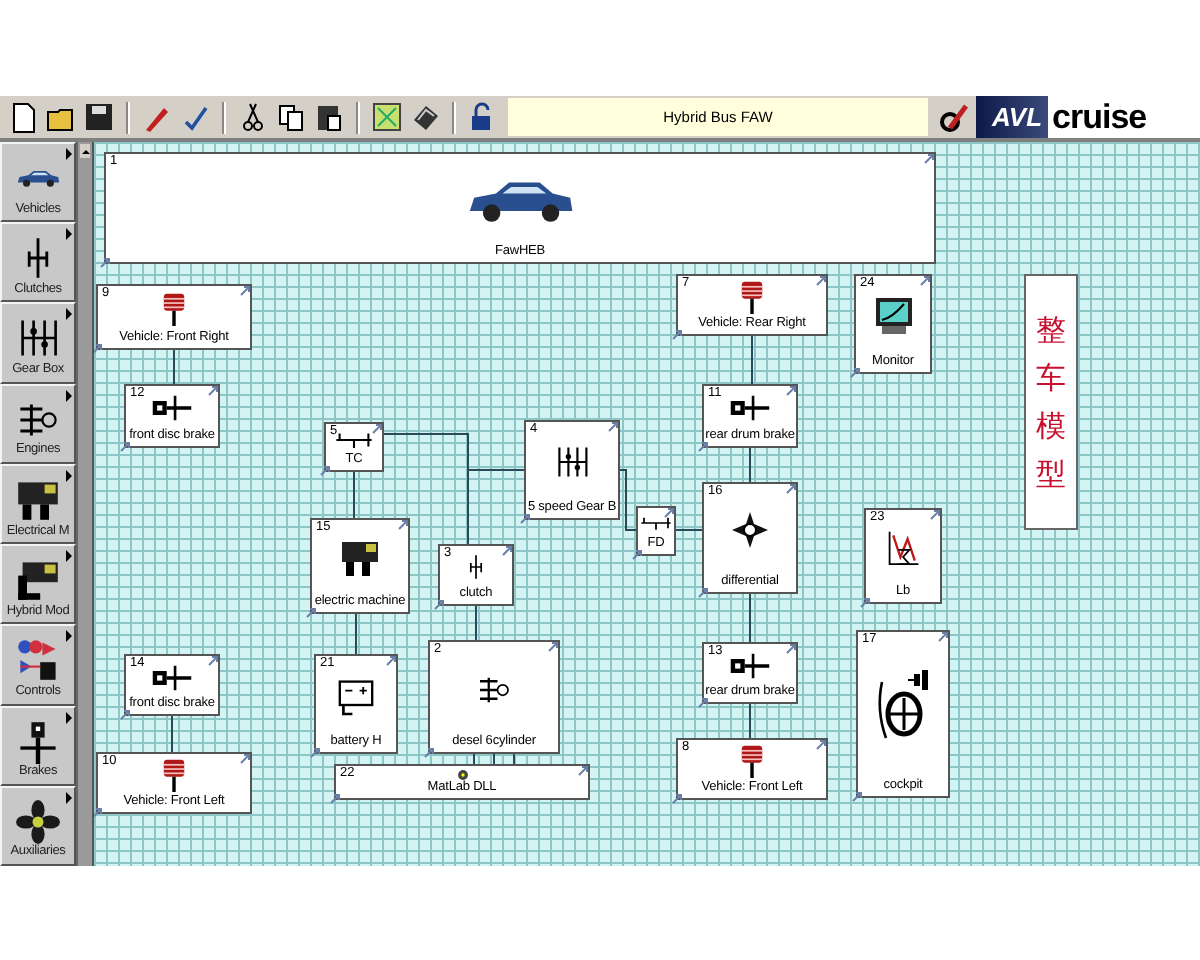  Describe the element at coordinates (38, 821) in the screenshot. I see `fan-icon` at that location.